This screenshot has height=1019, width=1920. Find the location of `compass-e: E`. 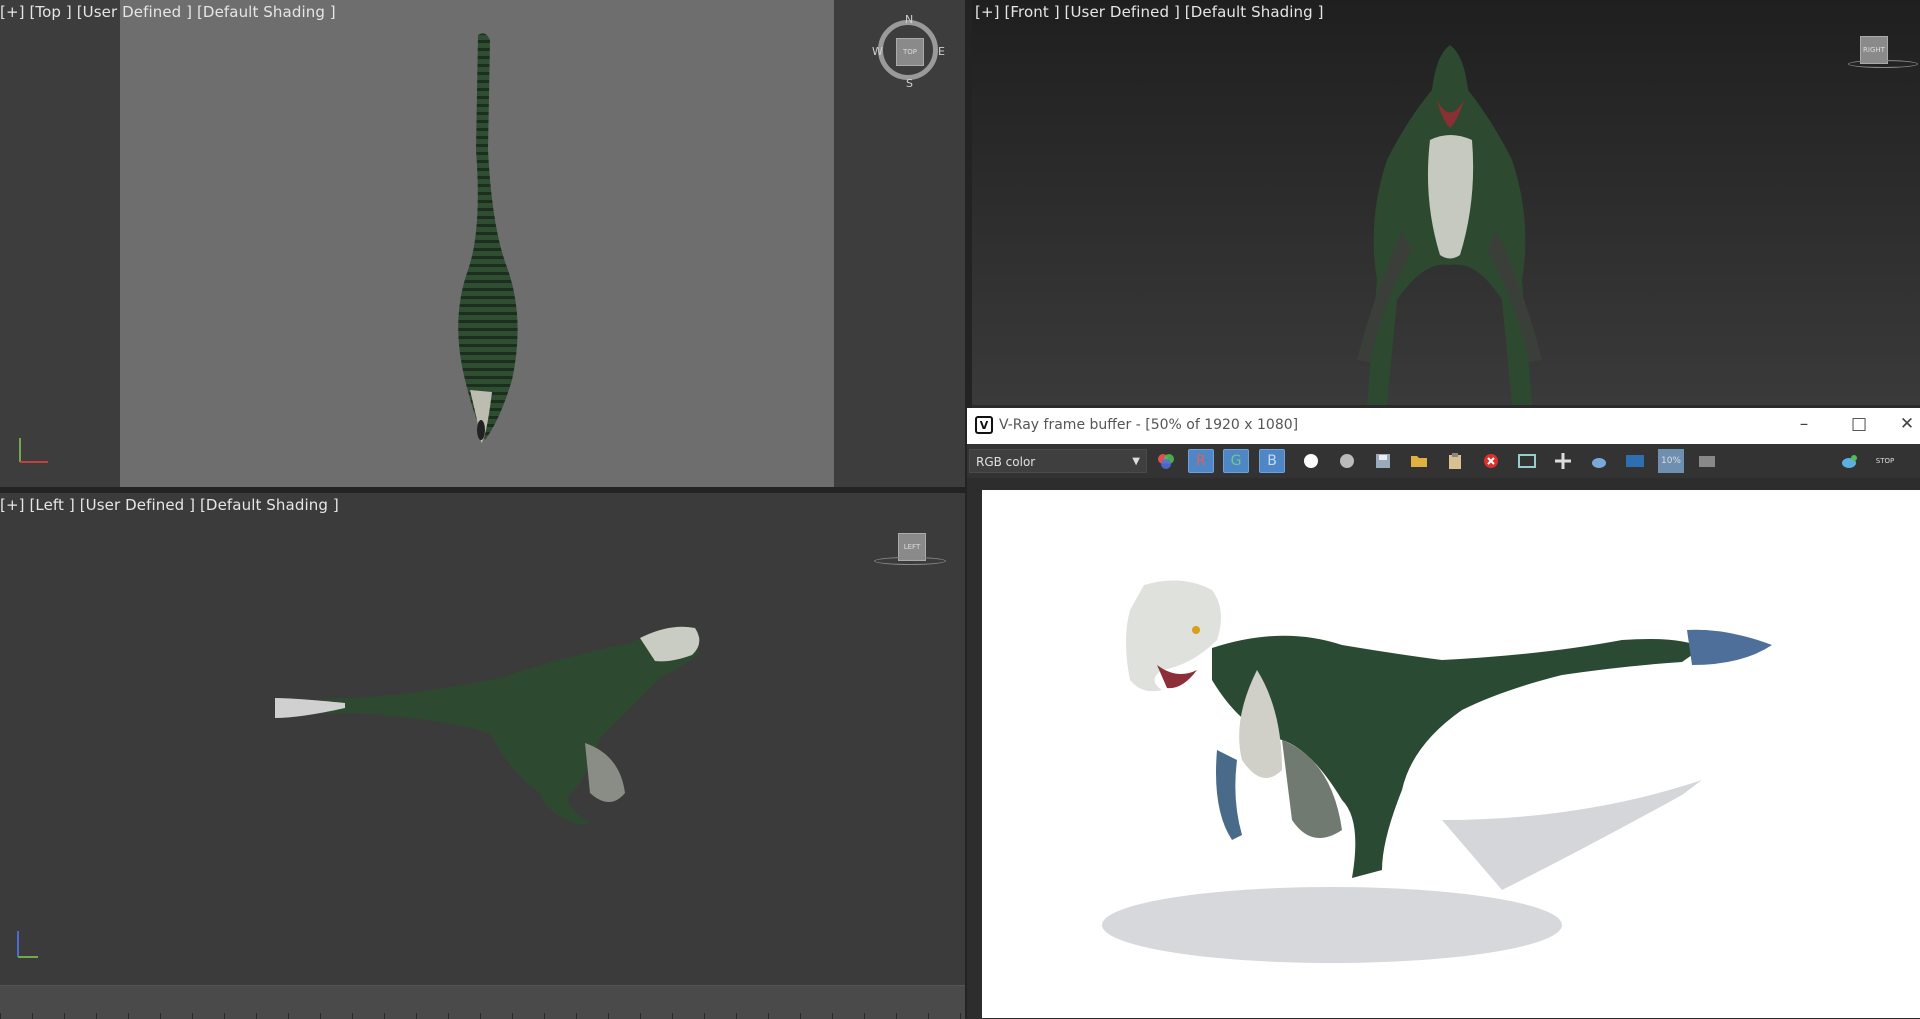

compass-e: E is located at coordinates (941, 51).